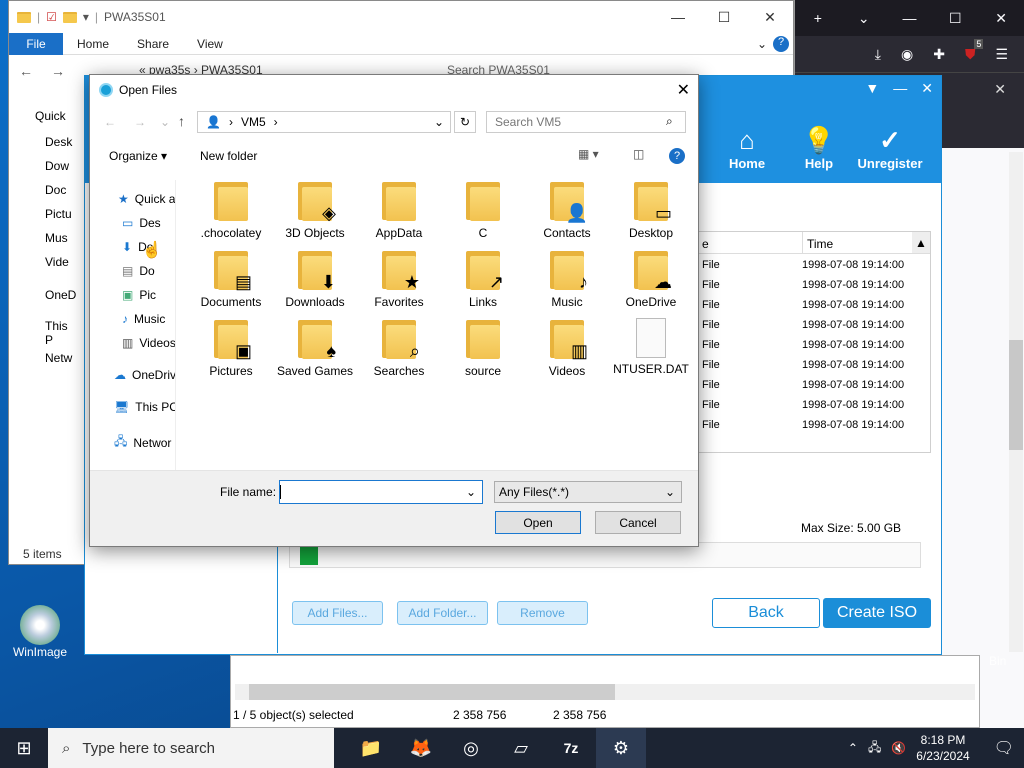  What do you see at coordinates (942, 748) in the screenshot?
I see `clock: 8:18 PM 6/23/2024` at bounding box center [942, 748].